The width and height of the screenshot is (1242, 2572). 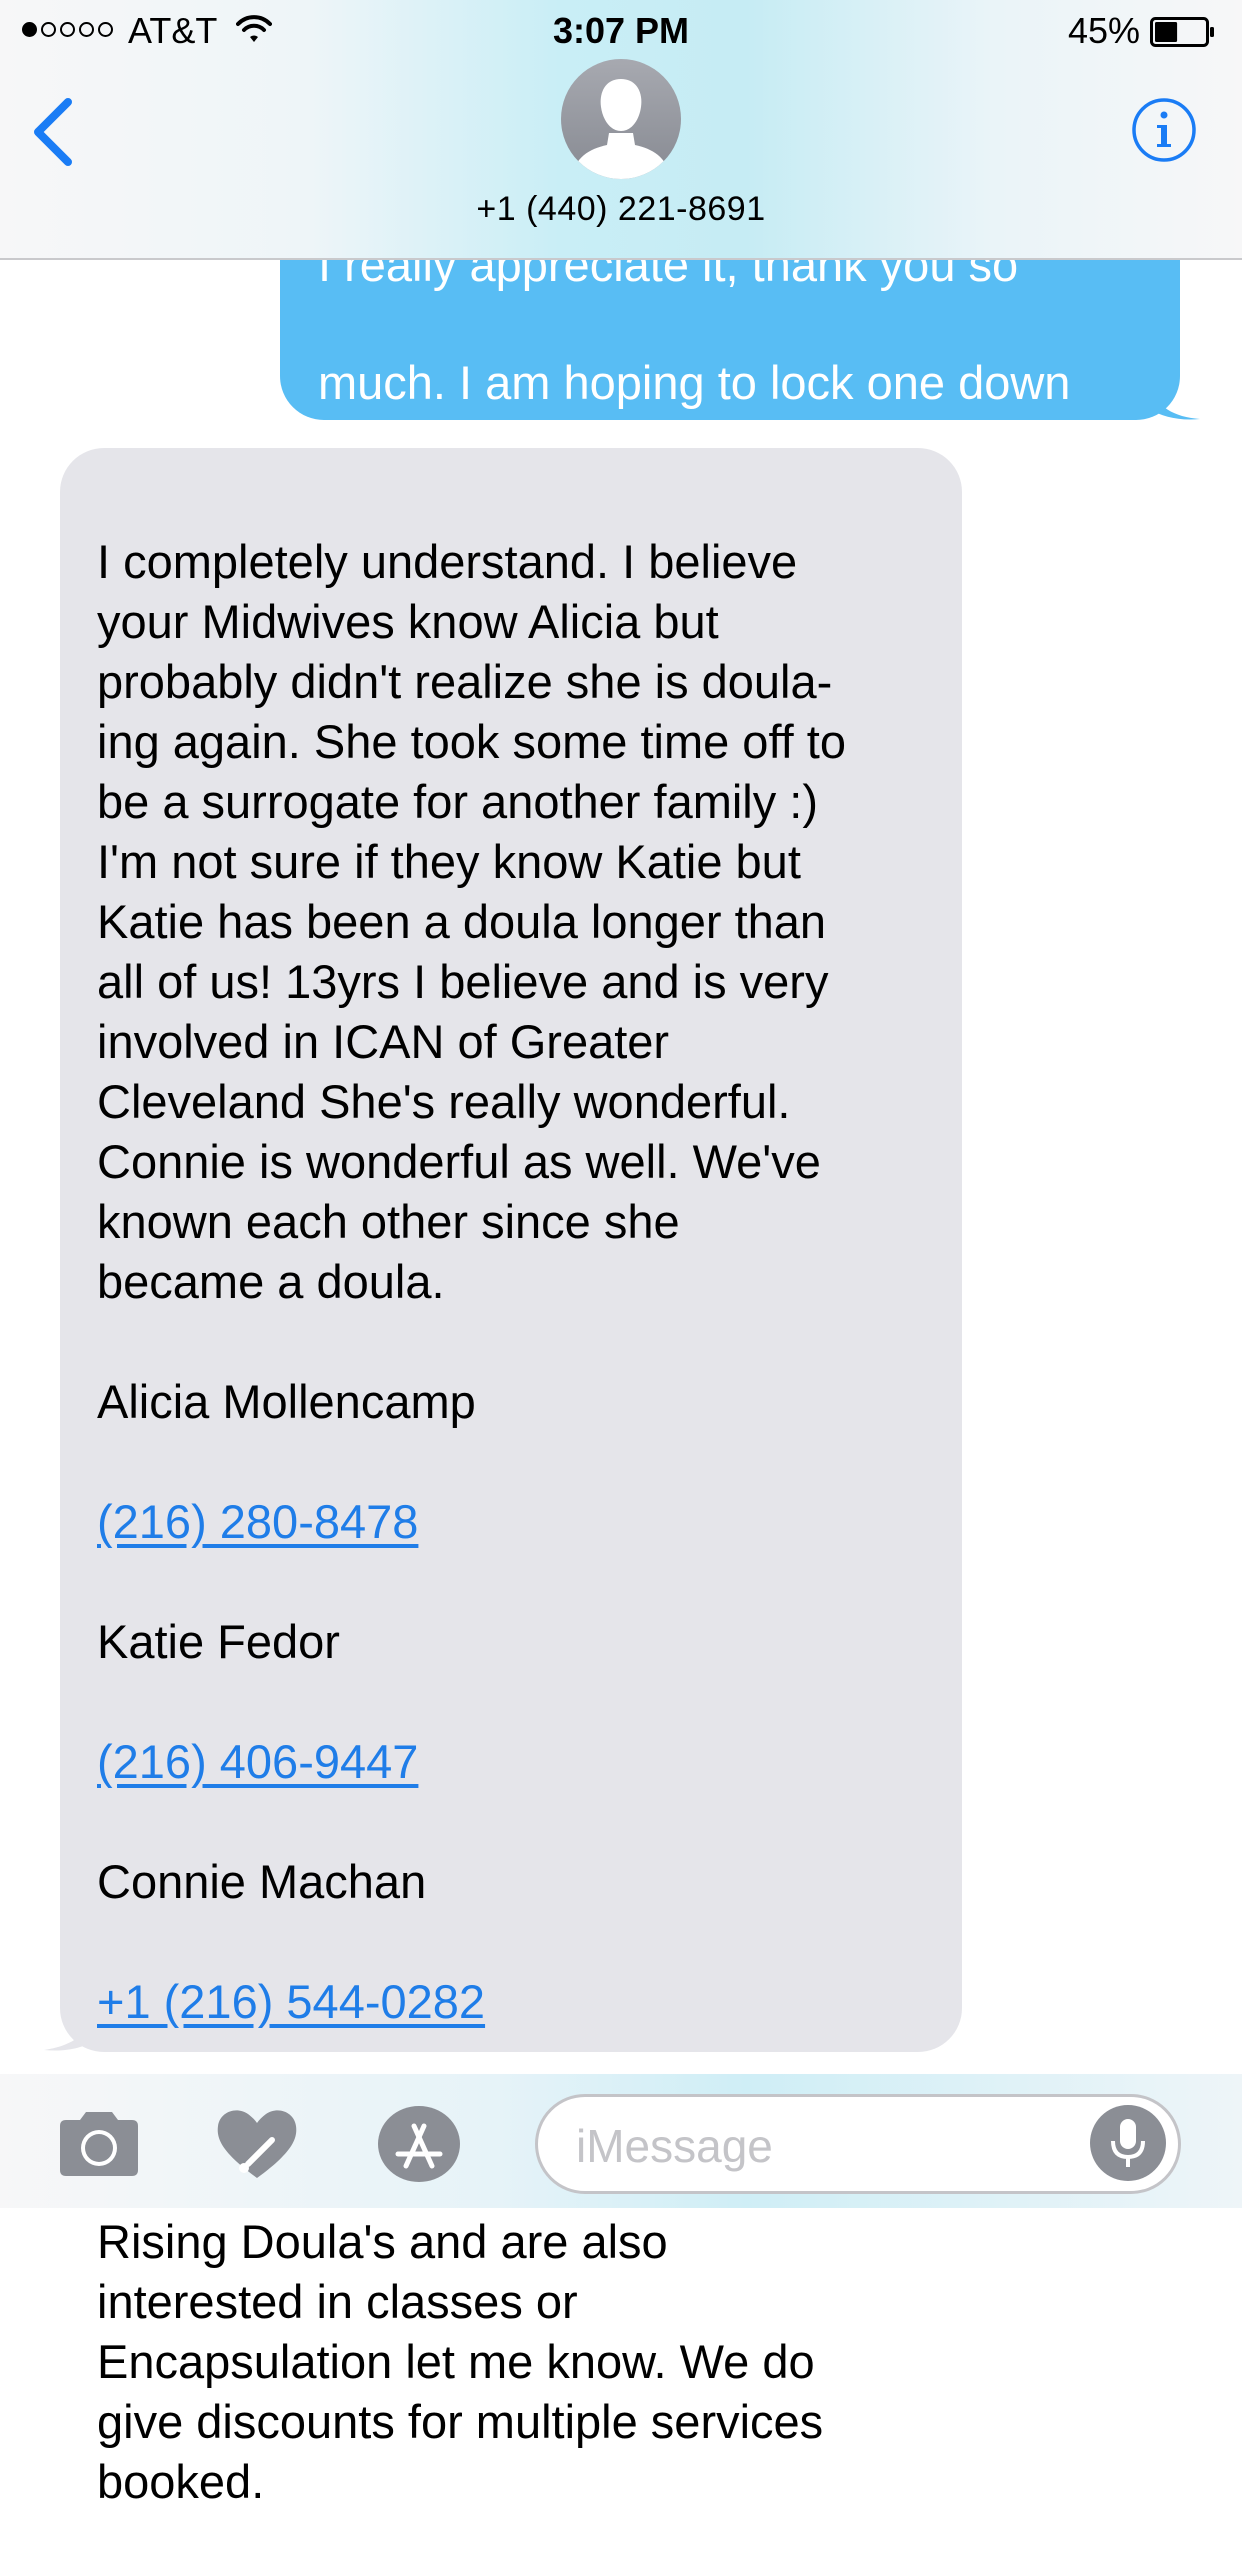 I want to click on phone-link-alicia: (216) 280-8478, so click(x=257, y=1521).